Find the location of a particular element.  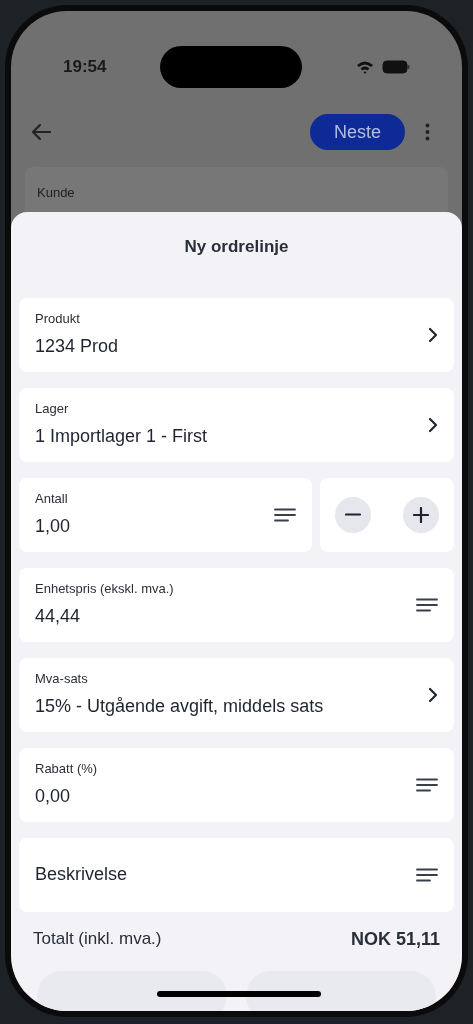

field-value: 44,44 is located at coordinates (58, 616).